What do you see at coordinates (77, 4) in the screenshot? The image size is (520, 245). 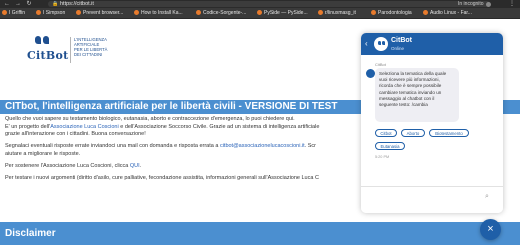 I see `url-text: https://citbot.it` at bounding box center [77, 4].